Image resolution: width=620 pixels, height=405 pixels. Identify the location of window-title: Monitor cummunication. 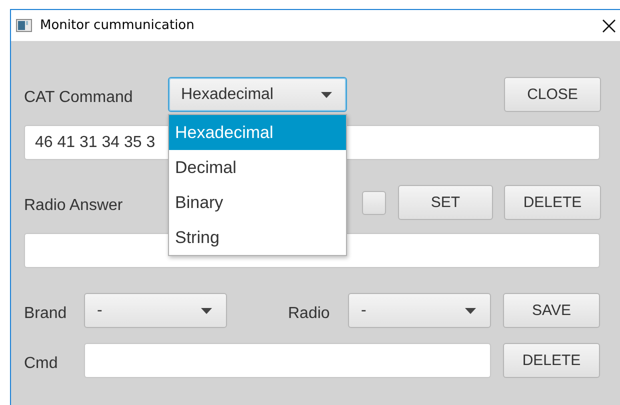
(118, 25).